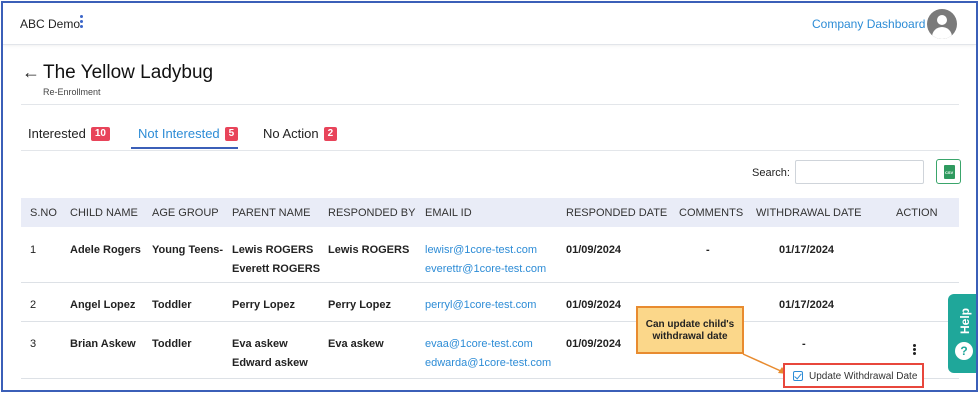 The height and width of the screenshot is (393, 979). Describe the element at coordinates (179, 134) in the screenshot. I see `tab-label: Not Interested` at that location.